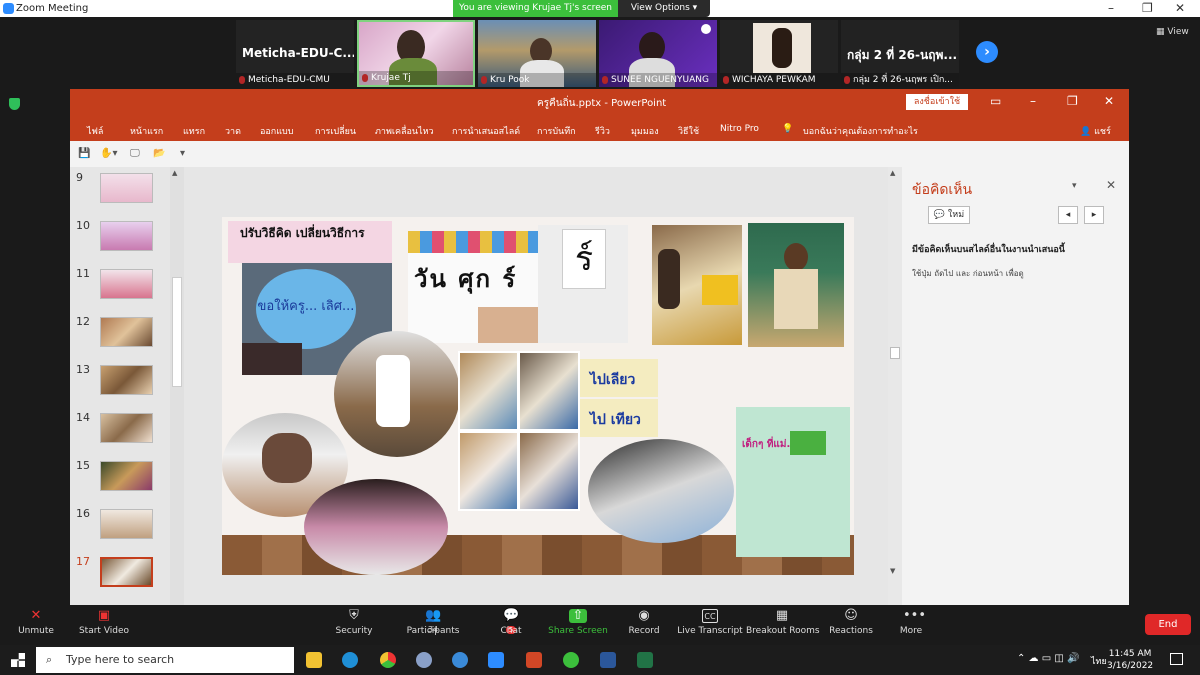 The width and height of the screenshot is (1200, 675). I want to click on letter-card-photo: ร์, so click(583, 284).